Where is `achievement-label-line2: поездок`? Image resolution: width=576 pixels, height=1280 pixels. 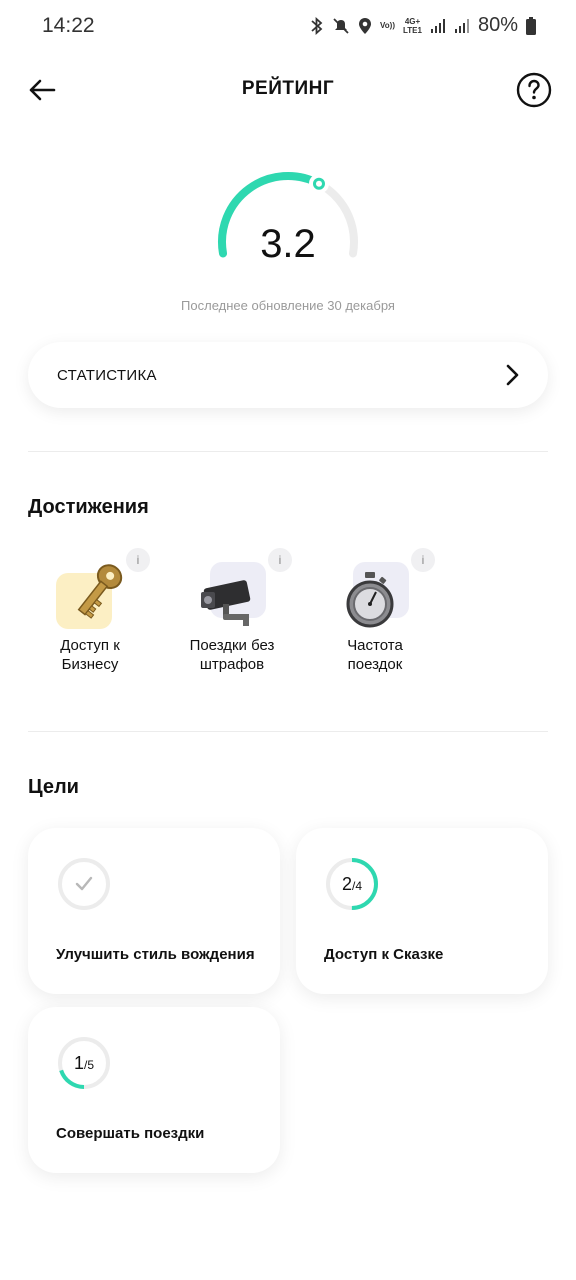
achievement-label-line2: поездок is located at coordinates (375, 664).